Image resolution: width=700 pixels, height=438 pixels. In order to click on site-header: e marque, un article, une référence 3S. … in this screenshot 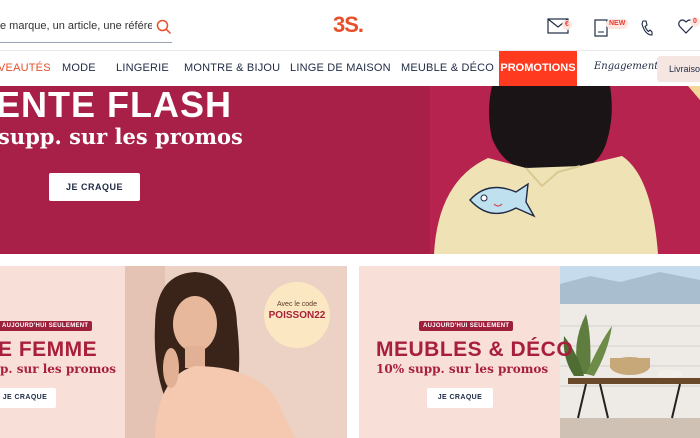, I will do `click(350, 25)`.